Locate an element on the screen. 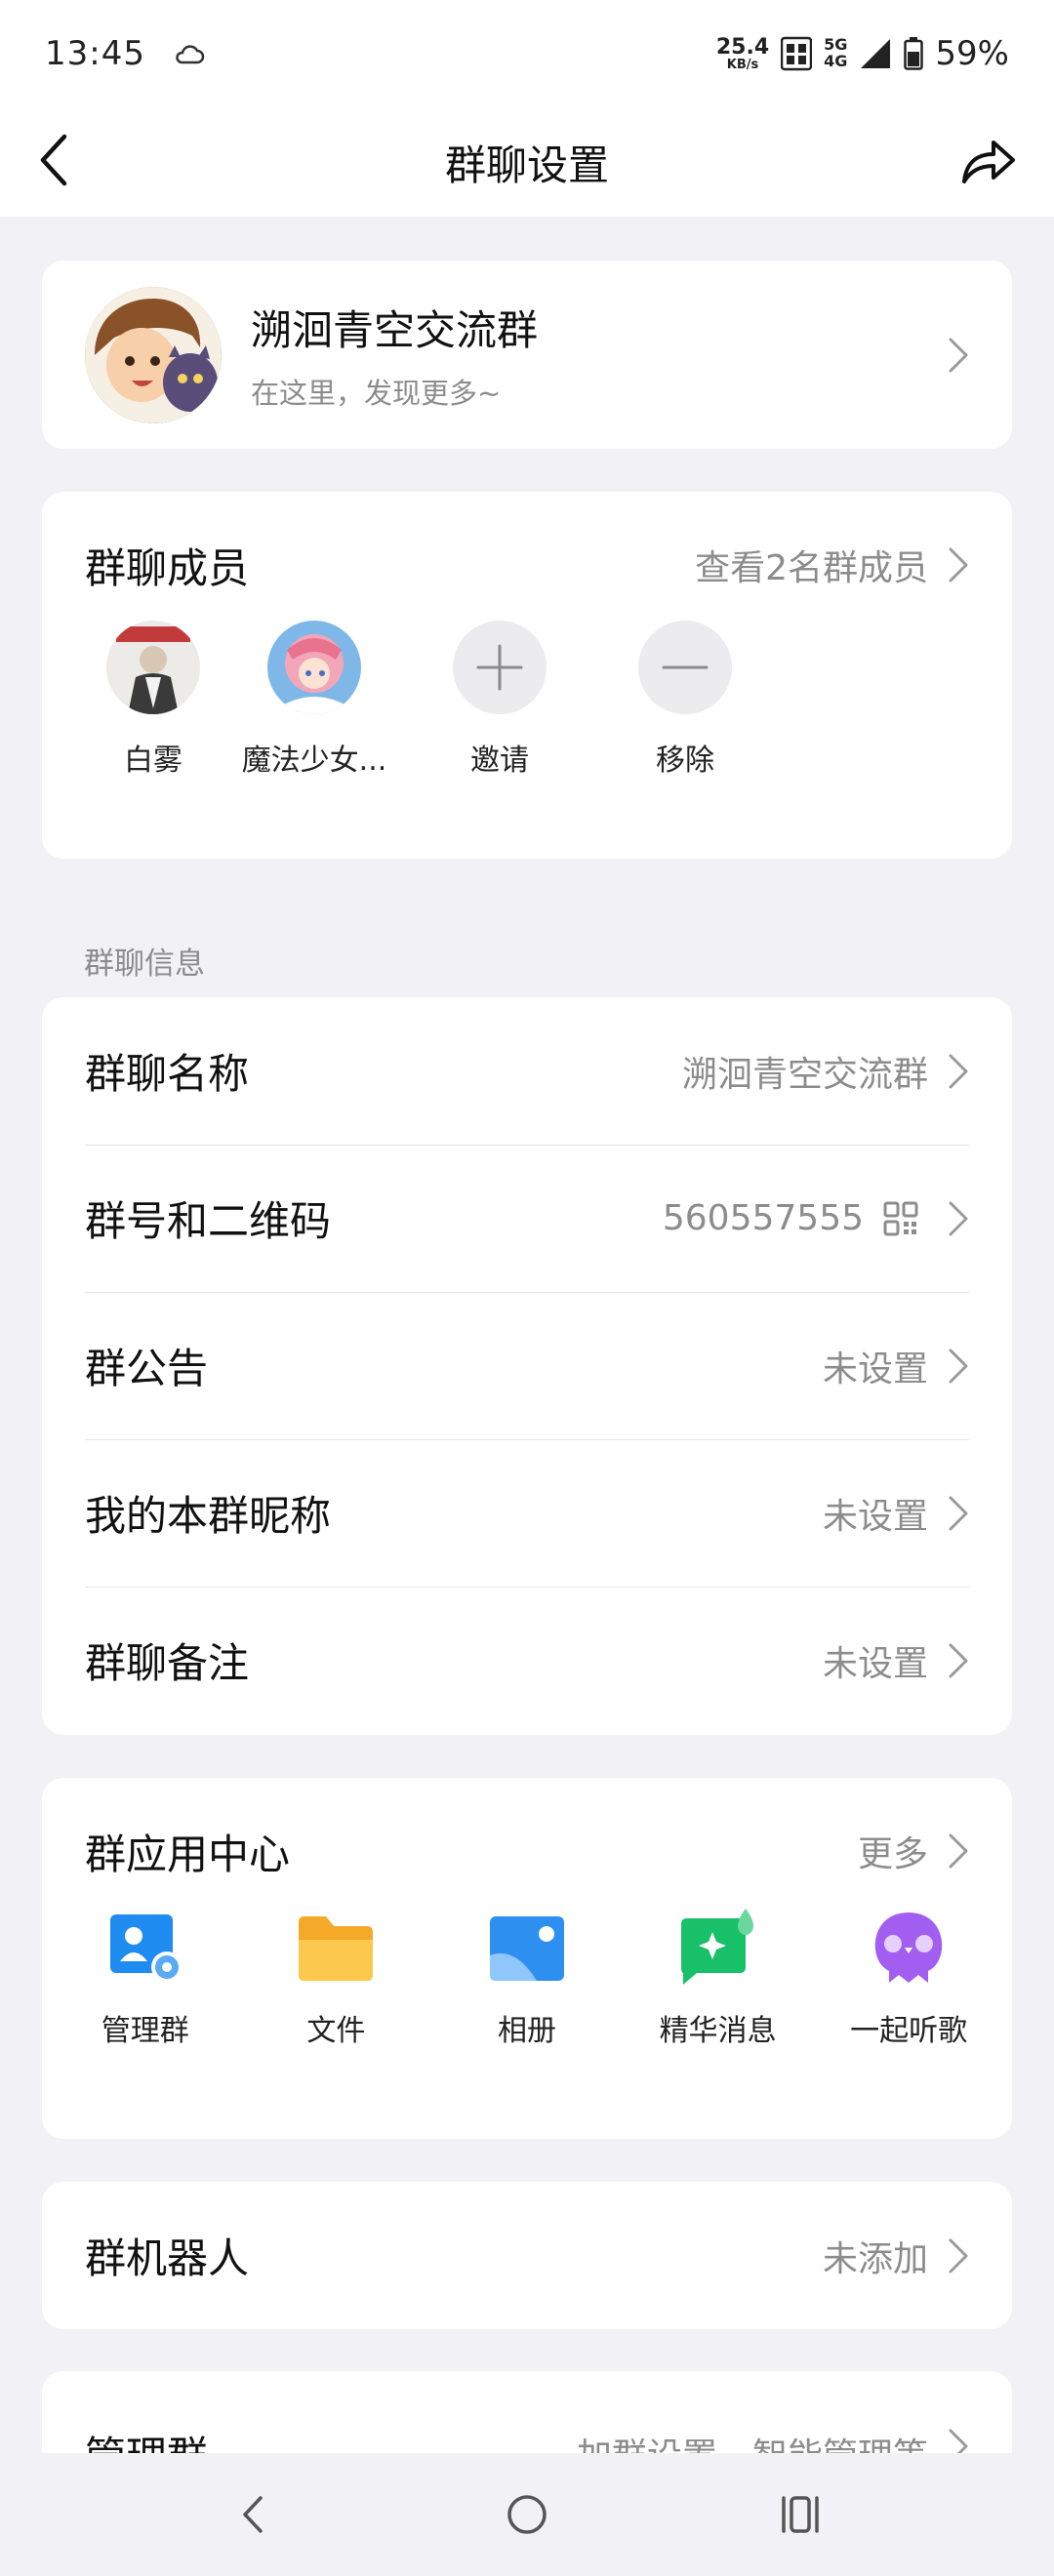  app-label: 管理群 is located at coordinates (145, 2031).